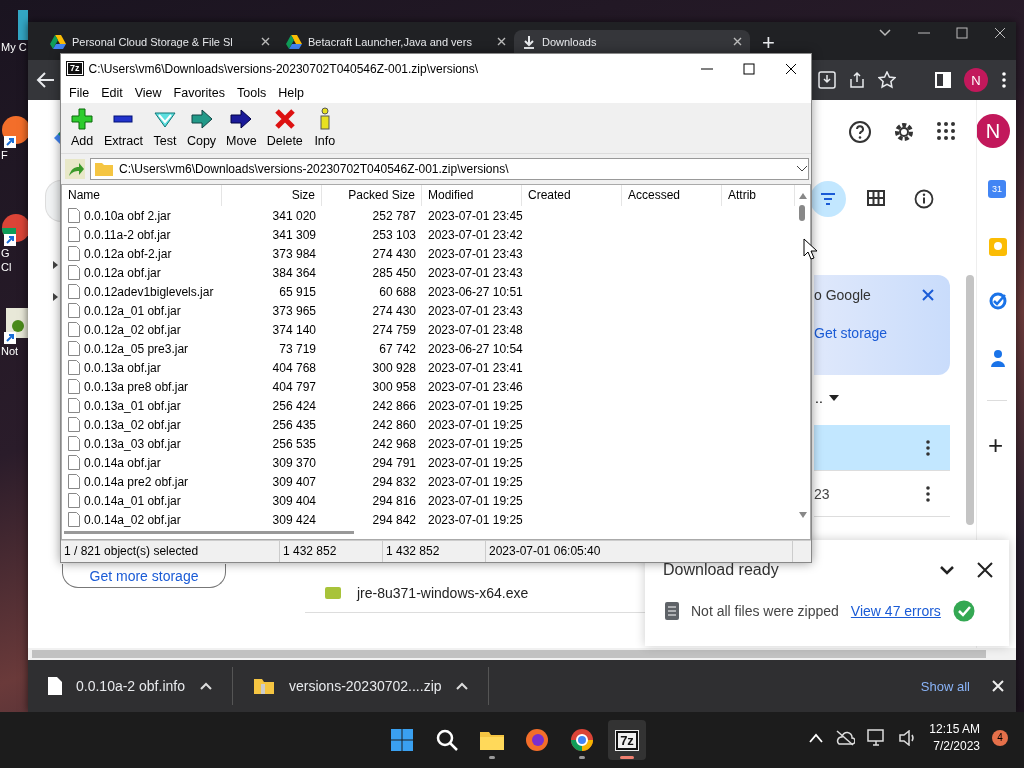 The height and width of the screenshot is (768, 1024). What do you see at coordinates (402, 740) in the screenshot?
I see `windows-icon` at bounding box center [402, 740].